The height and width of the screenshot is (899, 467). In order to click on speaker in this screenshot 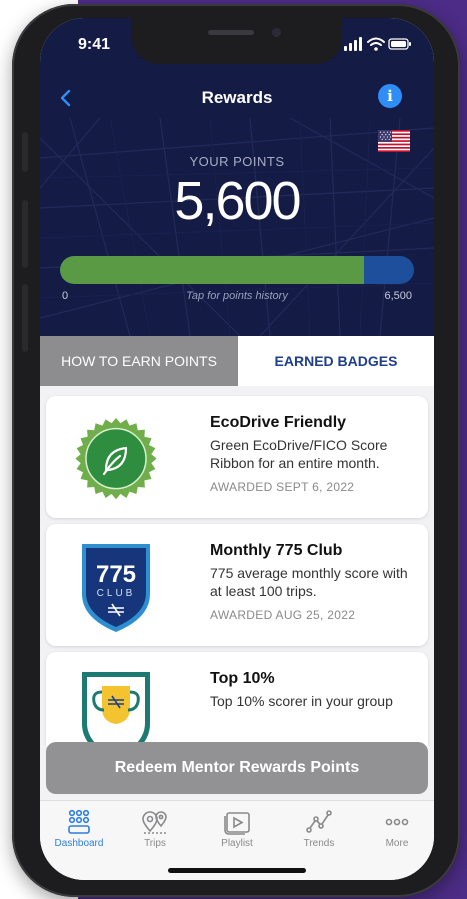, I will do `click(231, 32)`.